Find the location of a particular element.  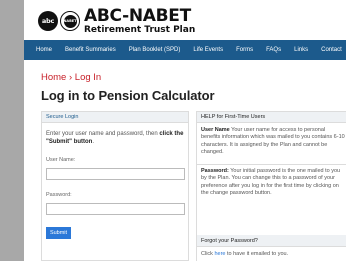

username-input is located at coordinates (115, 174).